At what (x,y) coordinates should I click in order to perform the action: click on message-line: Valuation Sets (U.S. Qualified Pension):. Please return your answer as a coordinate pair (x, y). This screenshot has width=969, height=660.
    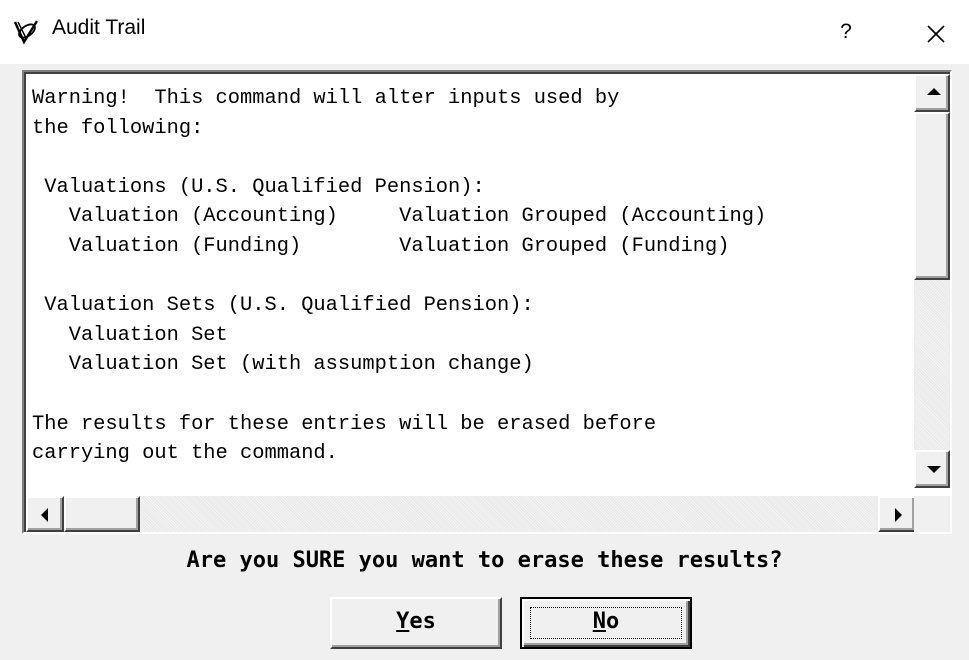
    Looking at the image, I should click on (283, 306).